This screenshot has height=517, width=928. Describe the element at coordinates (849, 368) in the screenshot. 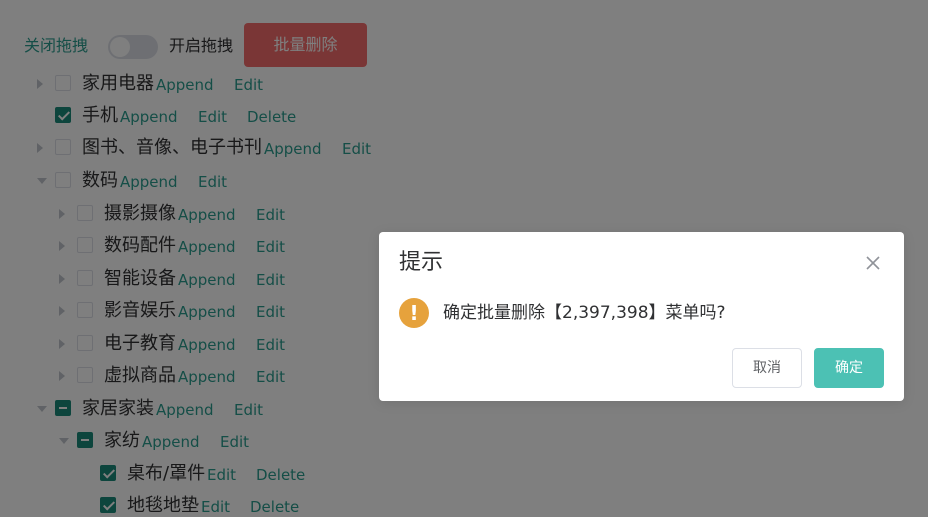

I see `confirm-button: 确定` at that location.